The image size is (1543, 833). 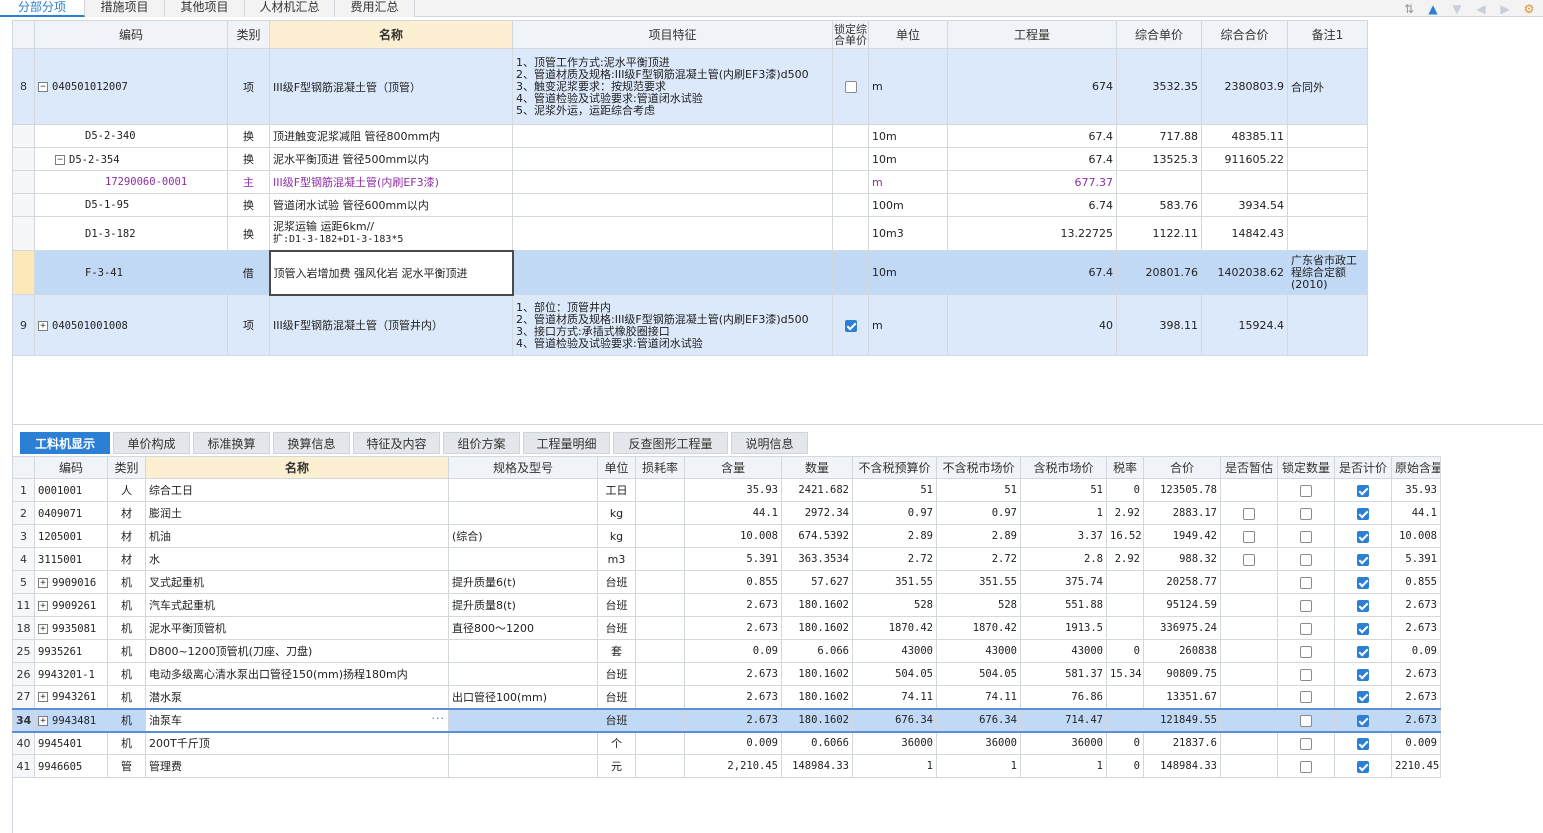 I want to click on provisional-checkbox, so click(x=1249, y=559).